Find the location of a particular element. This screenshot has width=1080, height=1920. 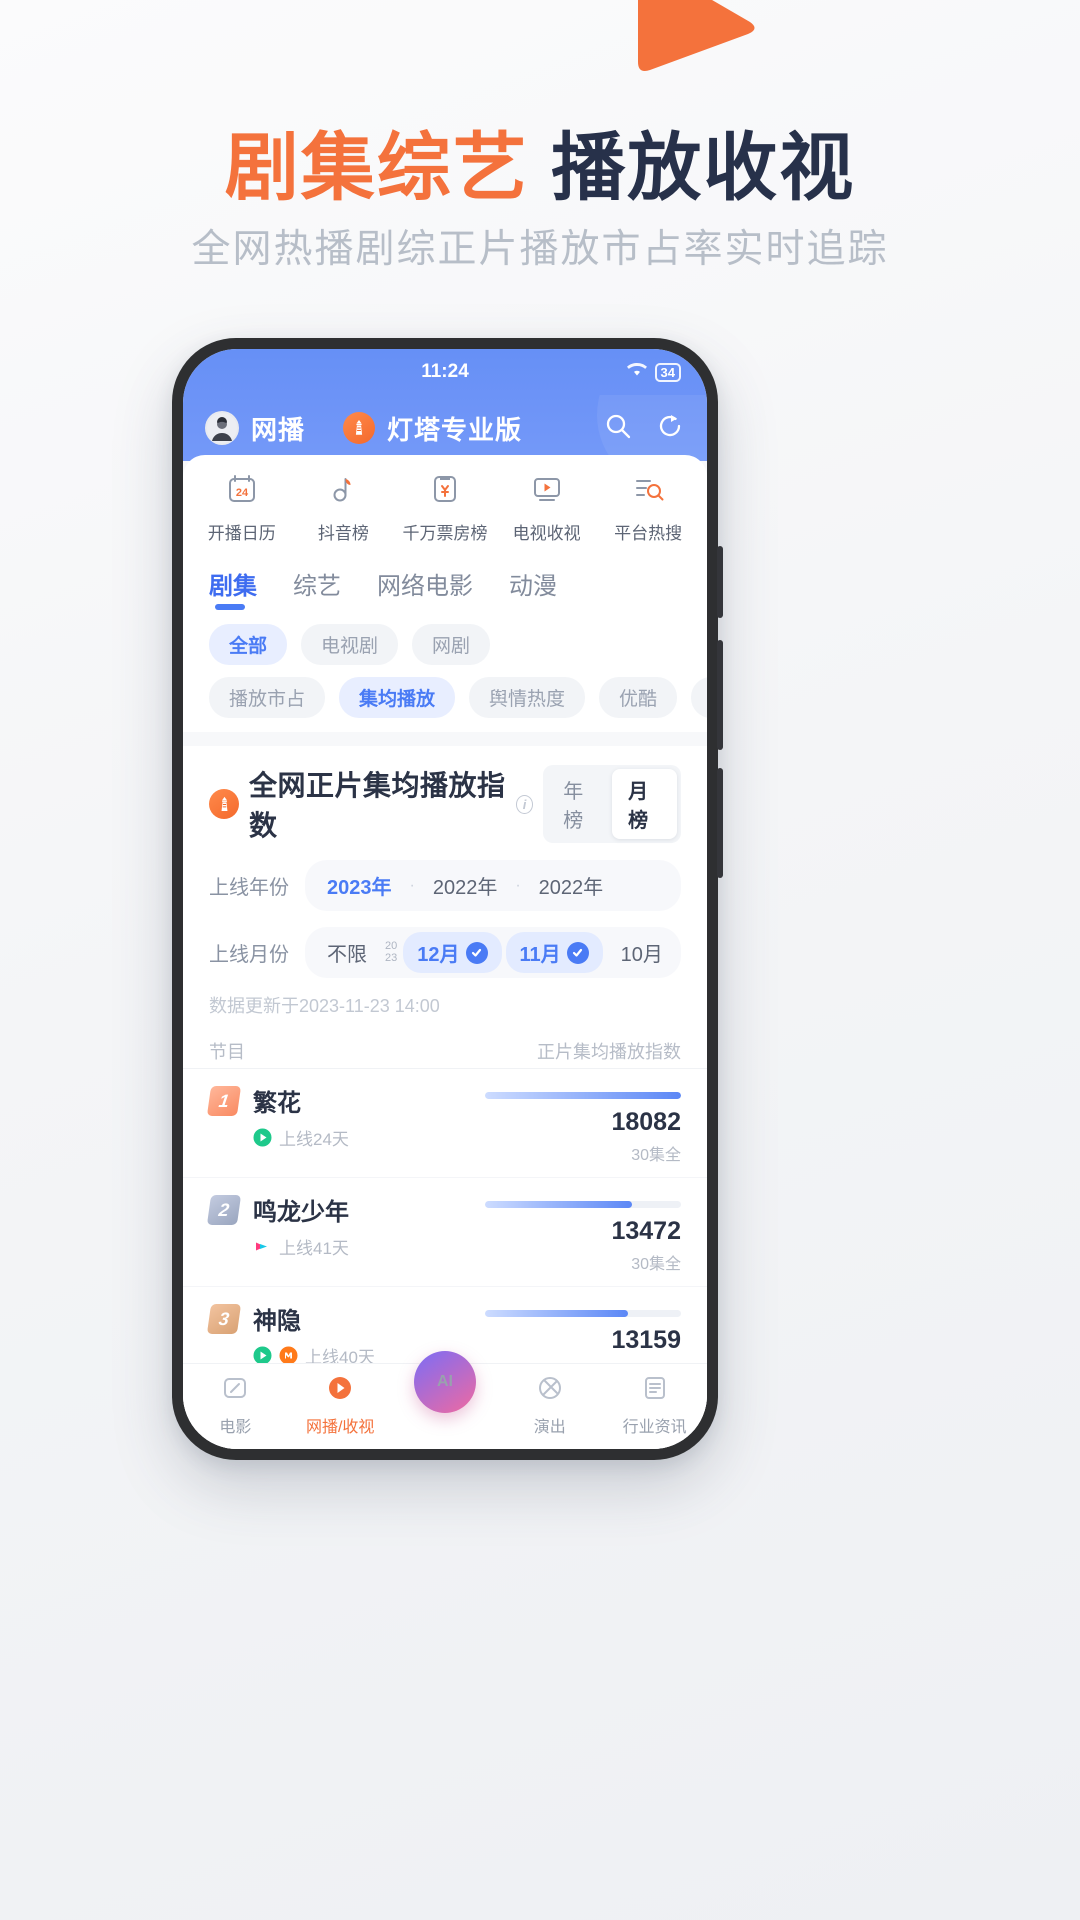

status-time: 11:24 is located at coordinates (445, 371).